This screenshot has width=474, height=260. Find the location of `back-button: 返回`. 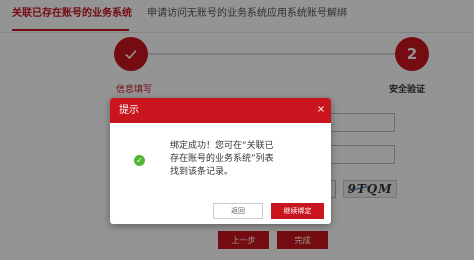

back-button: 返回 is located at coordinates (238, 211).